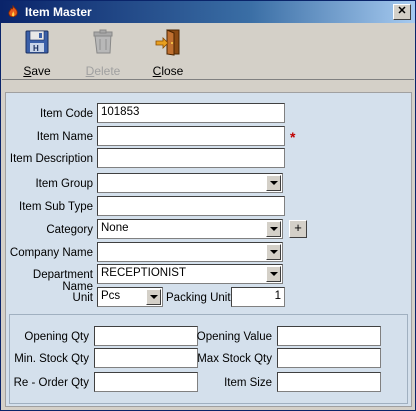 The width and height of the screenshot is (416, 411). Describe the element at coordinates (329, 382) in the screenshot. I see `item-size-field` at that location.